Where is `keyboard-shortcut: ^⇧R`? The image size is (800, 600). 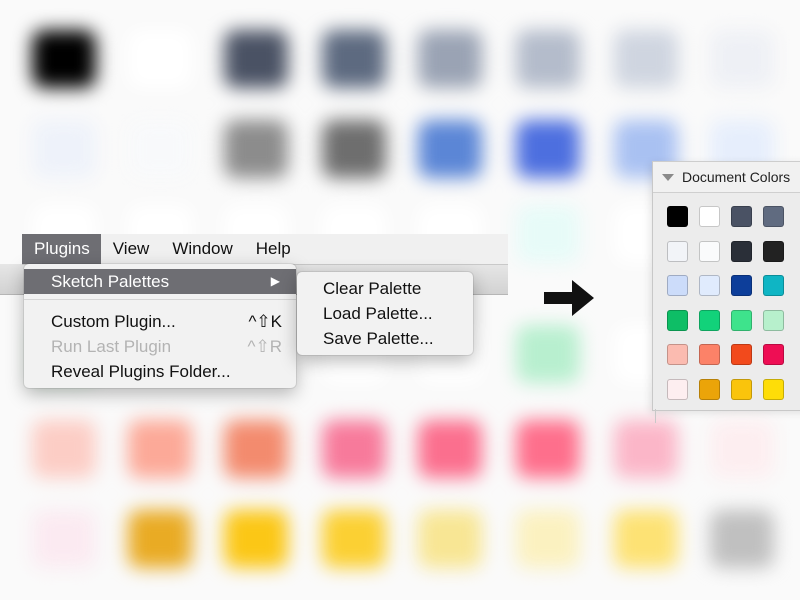 keyboard-shortcut: ^⇧R is located at coordinates (265, 346).